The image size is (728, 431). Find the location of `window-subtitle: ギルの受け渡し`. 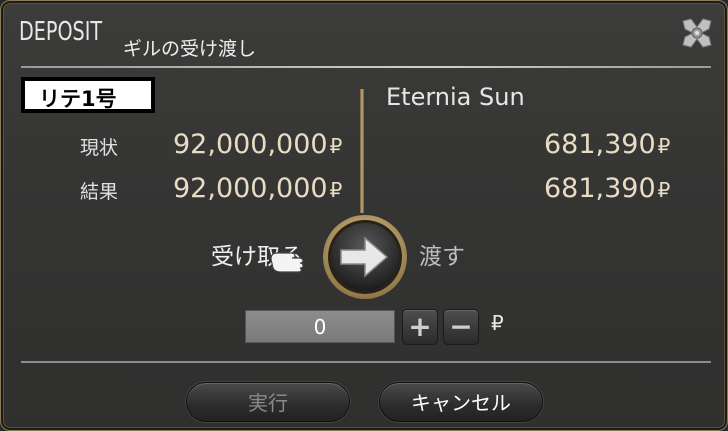

window-subtitle: ギルの受け渡し is located at coordinates (190, 49).